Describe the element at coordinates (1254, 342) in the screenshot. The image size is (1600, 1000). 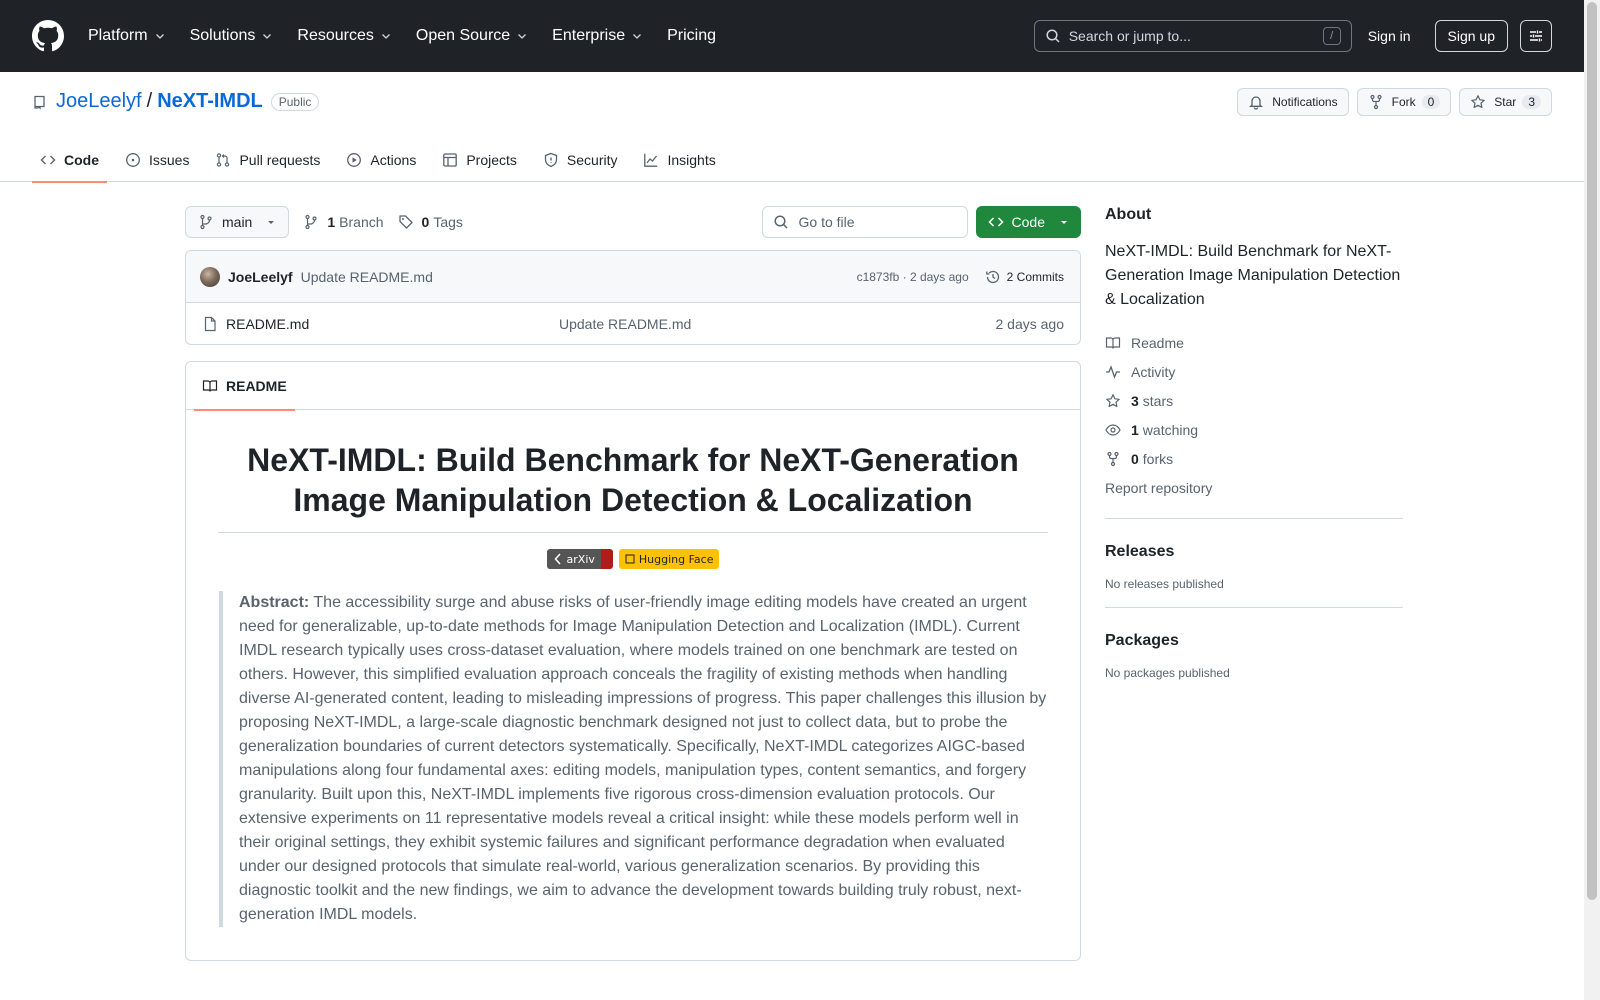
I see `readme-link: Readme` at that location.